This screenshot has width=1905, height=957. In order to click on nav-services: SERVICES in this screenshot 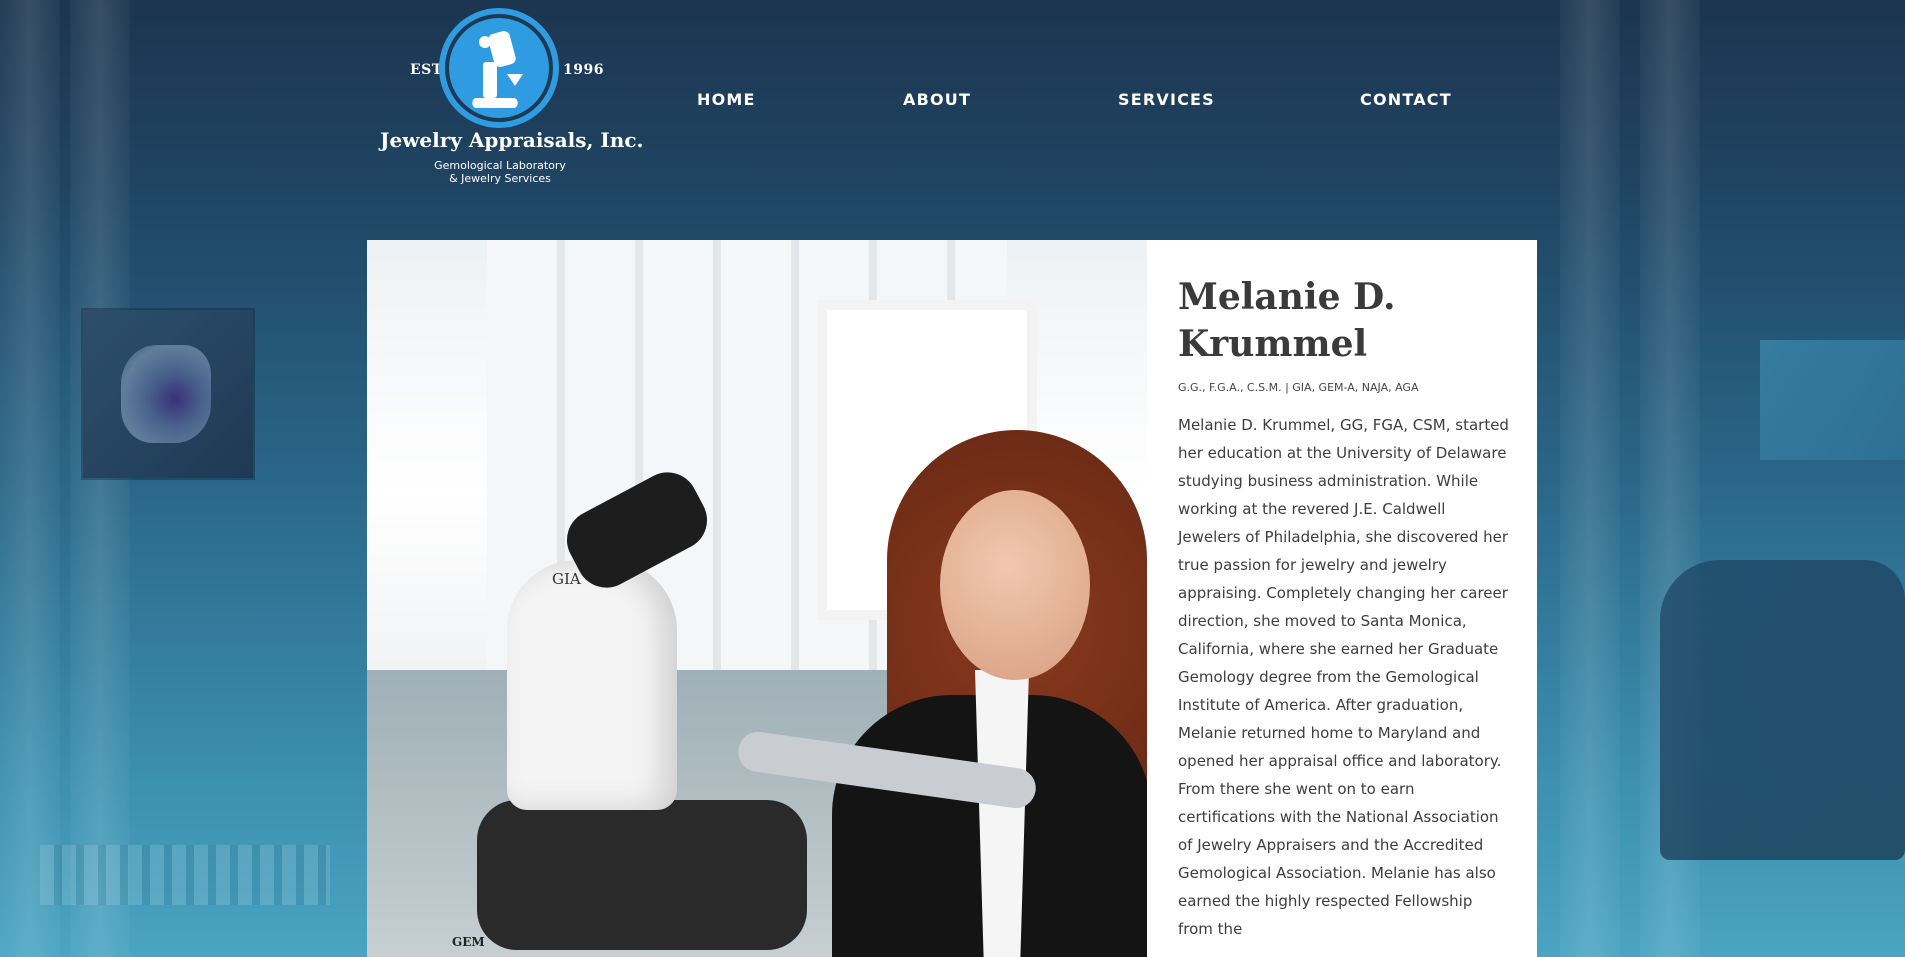, I will do `click(1166, 99)`.